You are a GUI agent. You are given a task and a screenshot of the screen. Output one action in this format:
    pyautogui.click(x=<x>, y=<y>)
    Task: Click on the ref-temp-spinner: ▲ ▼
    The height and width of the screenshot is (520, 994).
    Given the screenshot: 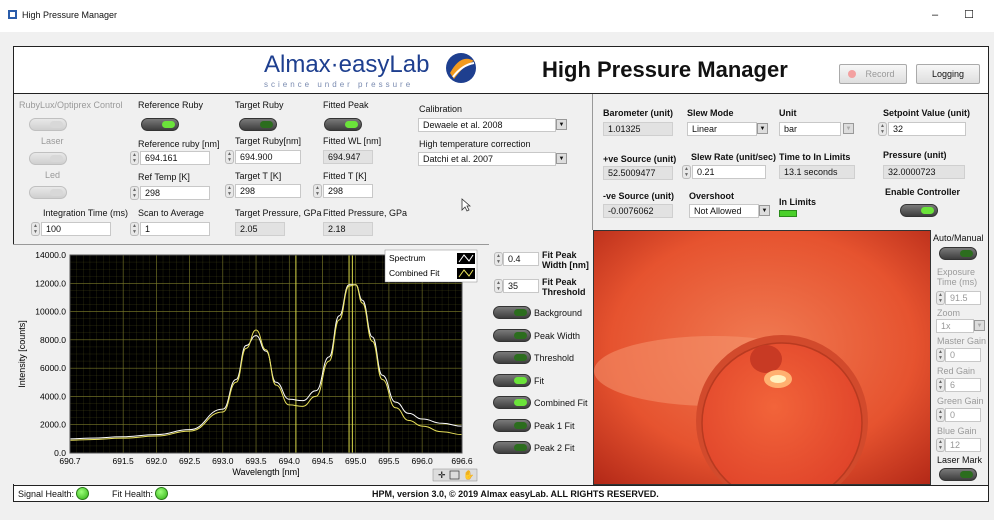 What is the action you would take?
    pyautogui.click(x=134, y=193)
    